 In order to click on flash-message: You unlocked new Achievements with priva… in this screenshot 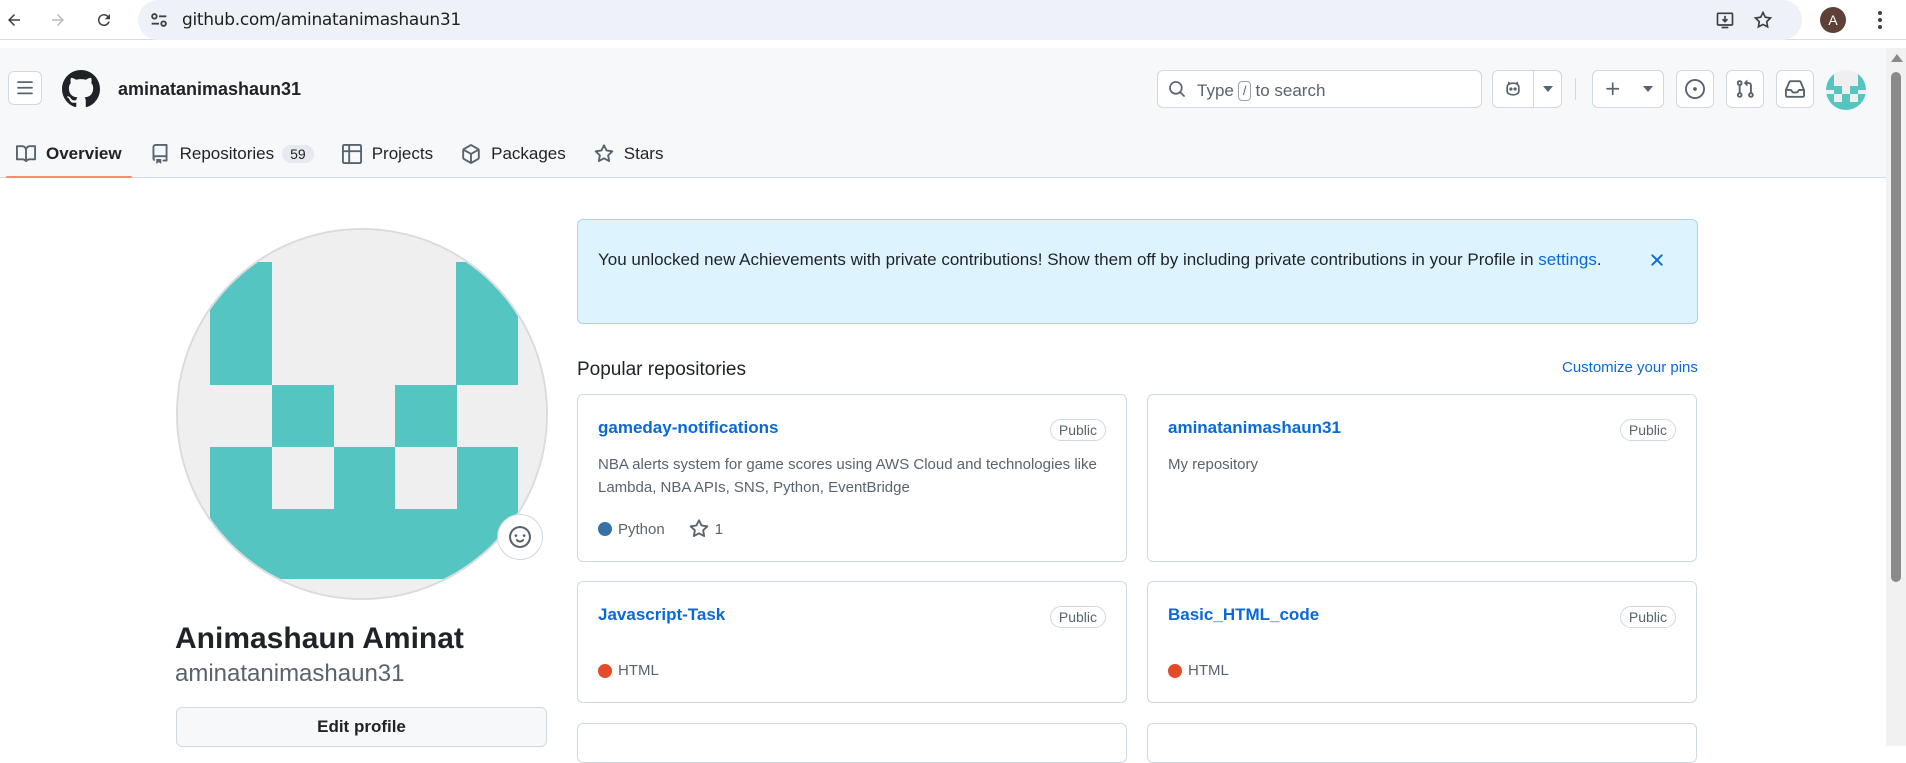, I will do `click(1066, 259)`.